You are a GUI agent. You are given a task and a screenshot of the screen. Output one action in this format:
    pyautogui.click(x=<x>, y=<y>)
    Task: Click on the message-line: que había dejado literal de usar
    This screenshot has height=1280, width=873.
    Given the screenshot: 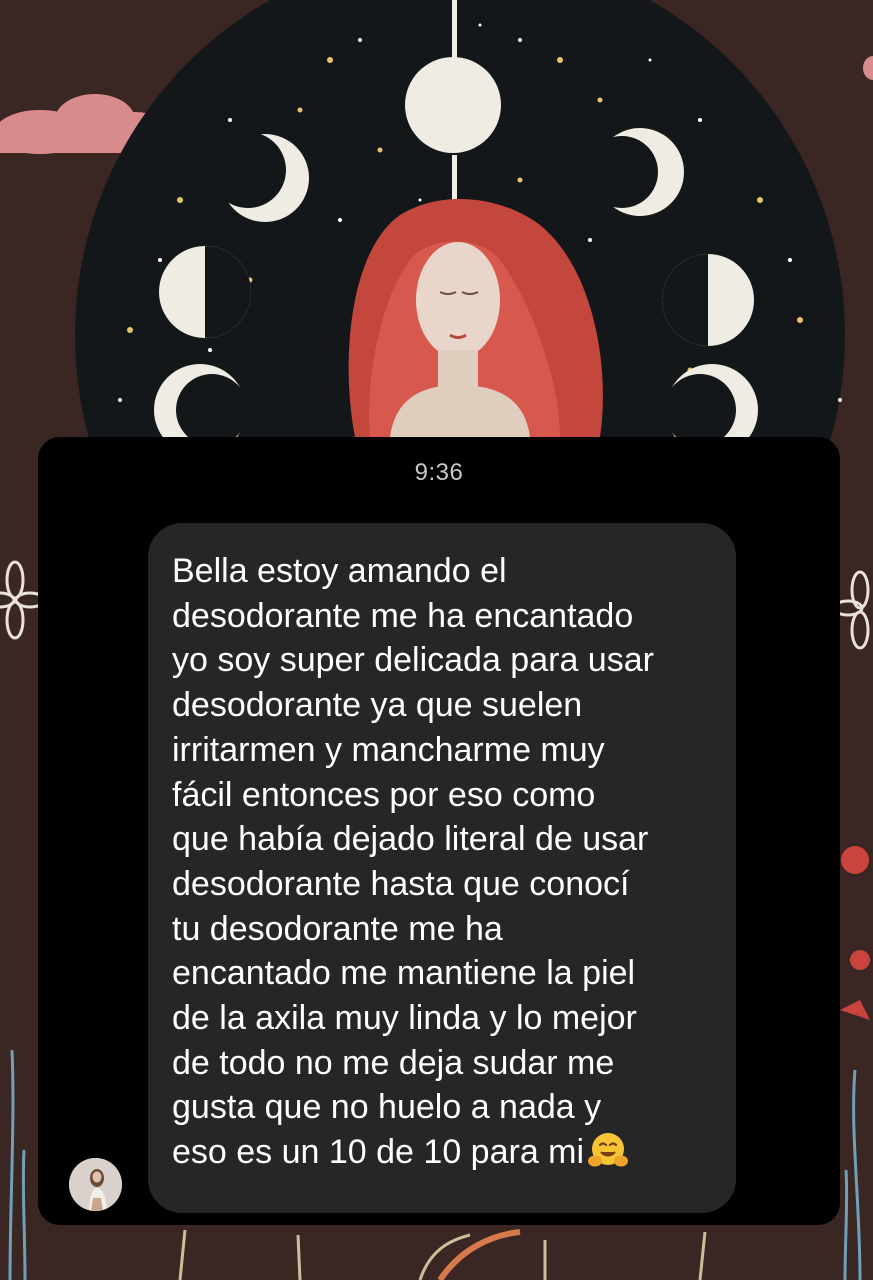 What is the action you would take?
    pyautogui.click(x=410, y=839)
    